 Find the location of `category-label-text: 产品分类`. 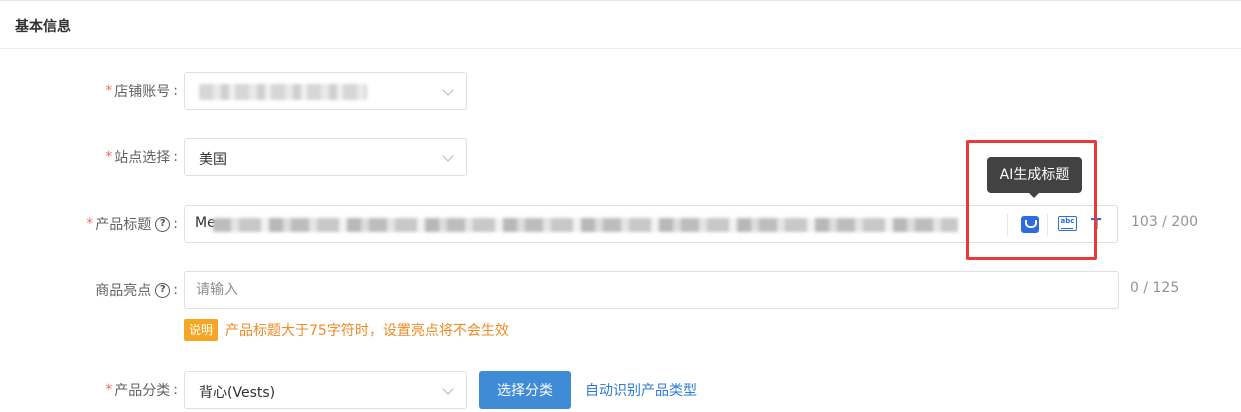

category-label-text: 产品分类 is located at coordinates (142, 391).